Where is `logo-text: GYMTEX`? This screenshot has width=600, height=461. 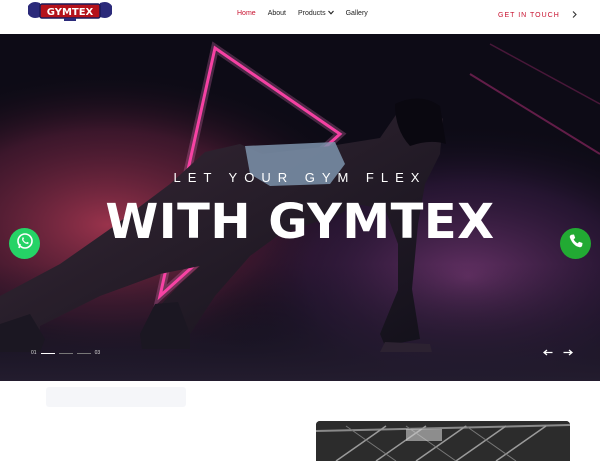
logo-text: GYMTEX is located at coordinates (70, 12).